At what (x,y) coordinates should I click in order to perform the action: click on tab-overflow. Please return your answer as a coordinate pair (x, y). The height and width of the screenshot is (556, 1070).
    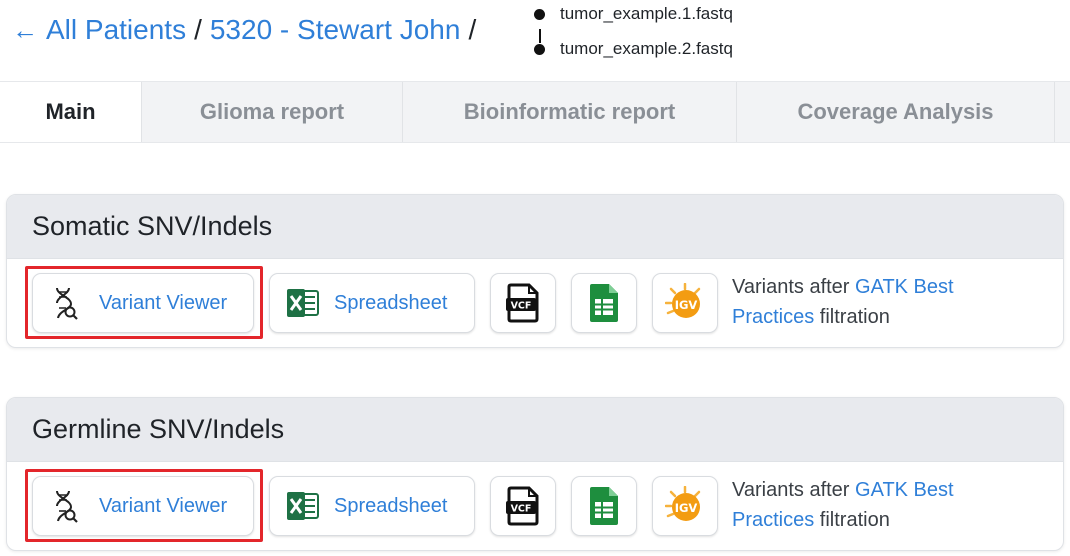
    Looking at the image, I should click on (1062, 112).